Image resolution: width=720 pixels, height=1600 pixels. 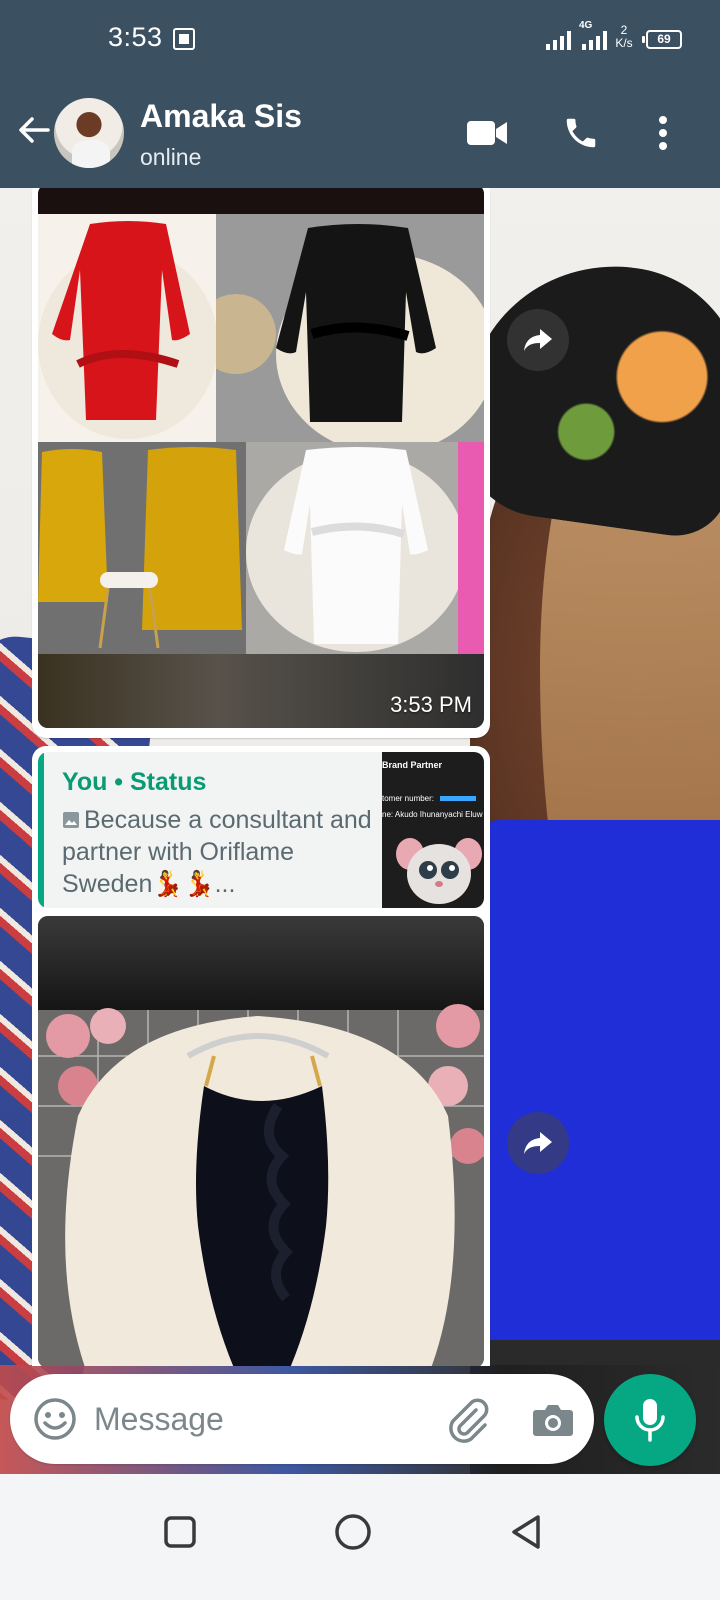 I want to click on mic-icon, so click(x=650, y=1420).